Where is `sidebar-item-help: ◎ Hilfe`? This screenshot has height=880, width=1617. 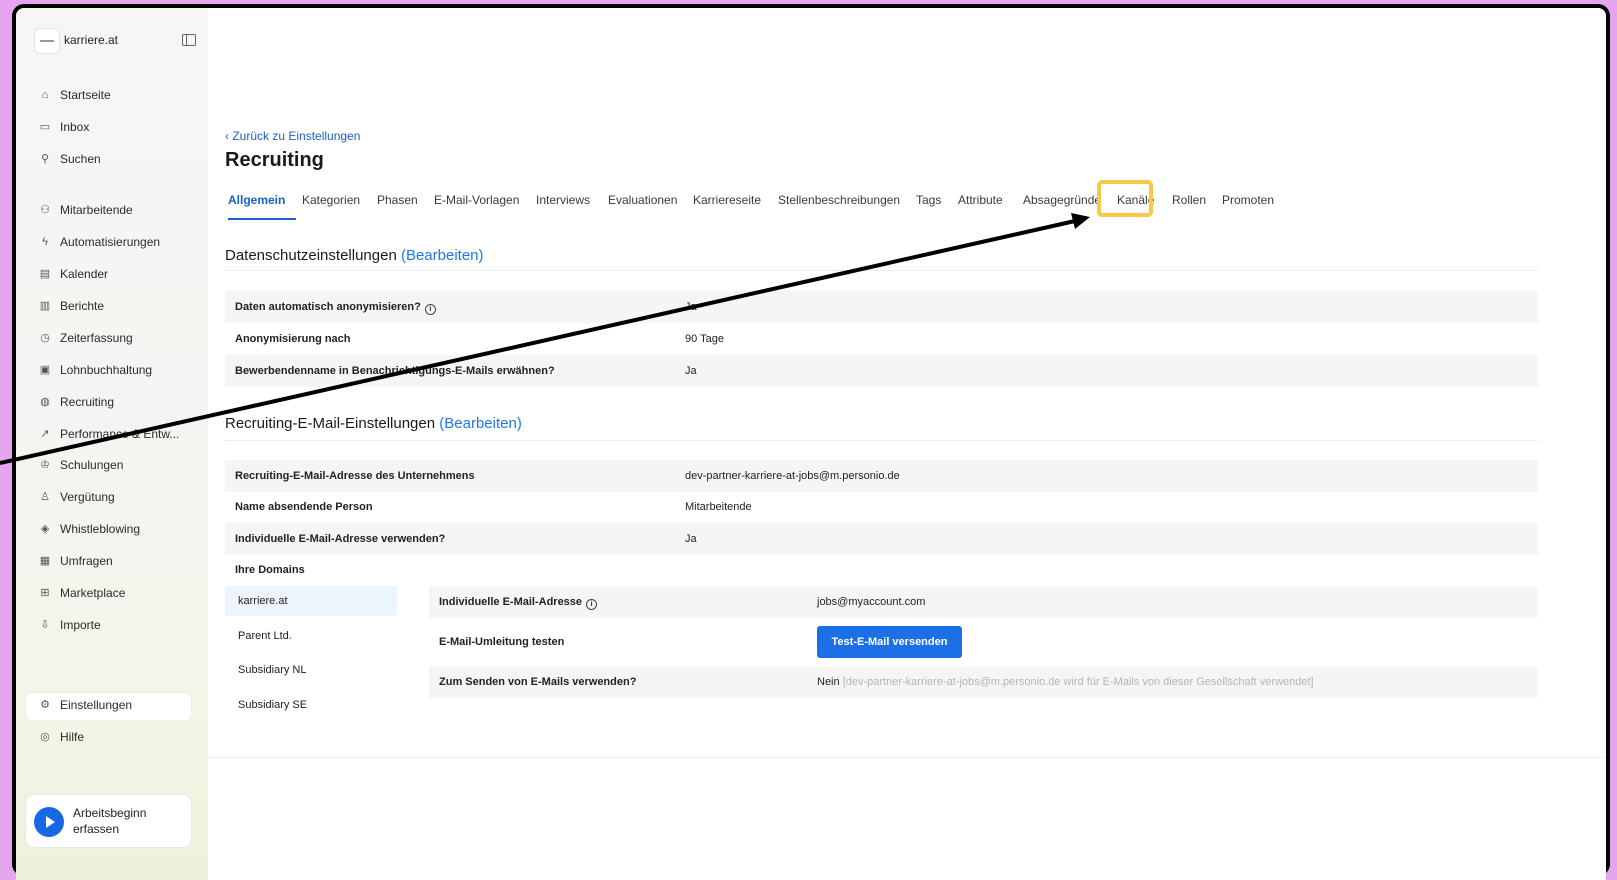 sidebar-item-help: ◎ Hilfe is located at coordinates (114, 738).